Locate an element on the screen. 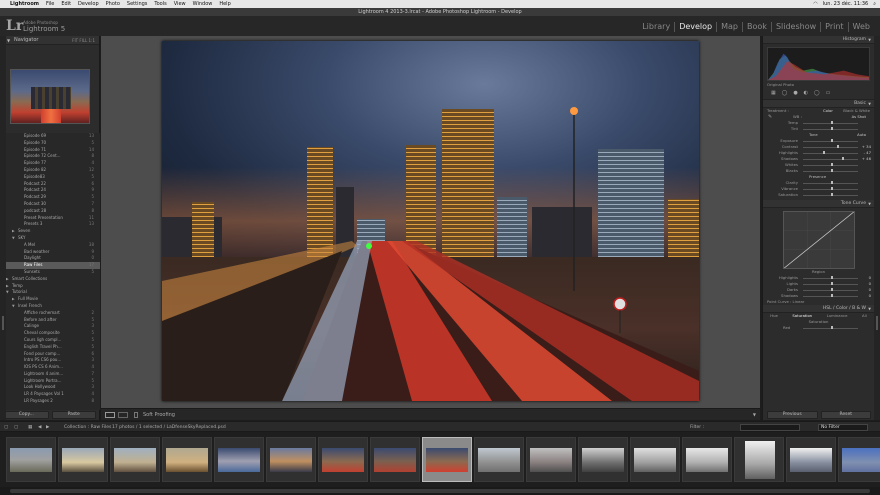  collection-item: Preset Presentation 11 is located at coordinates (50, 218).